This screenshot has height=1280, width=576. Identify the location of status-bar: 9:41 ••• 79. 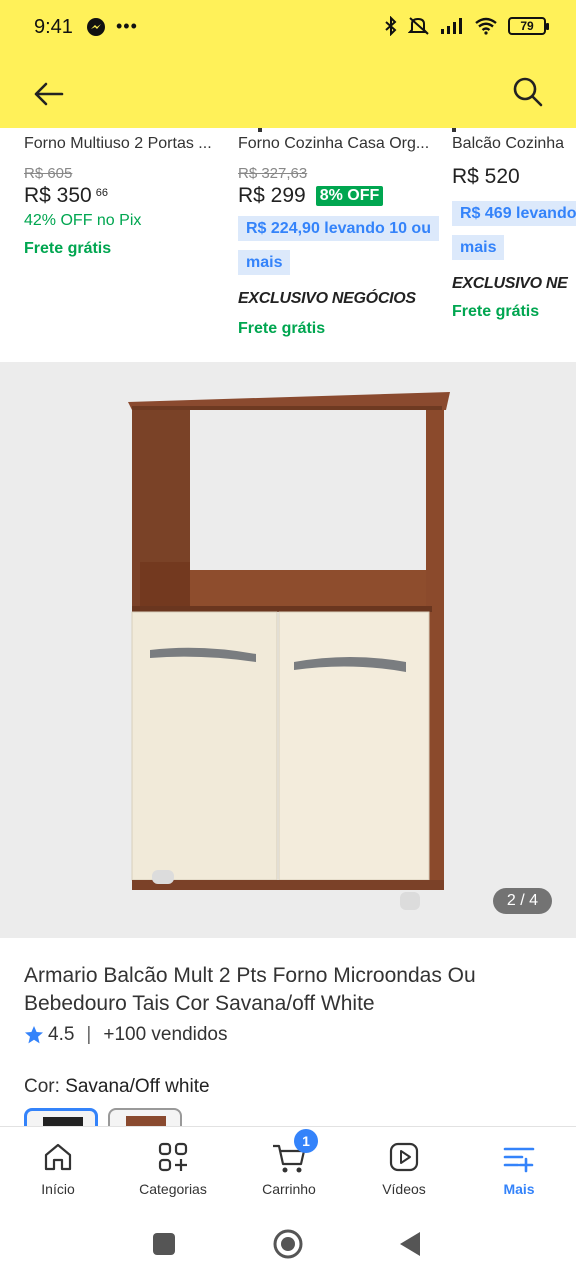
(288, 29).